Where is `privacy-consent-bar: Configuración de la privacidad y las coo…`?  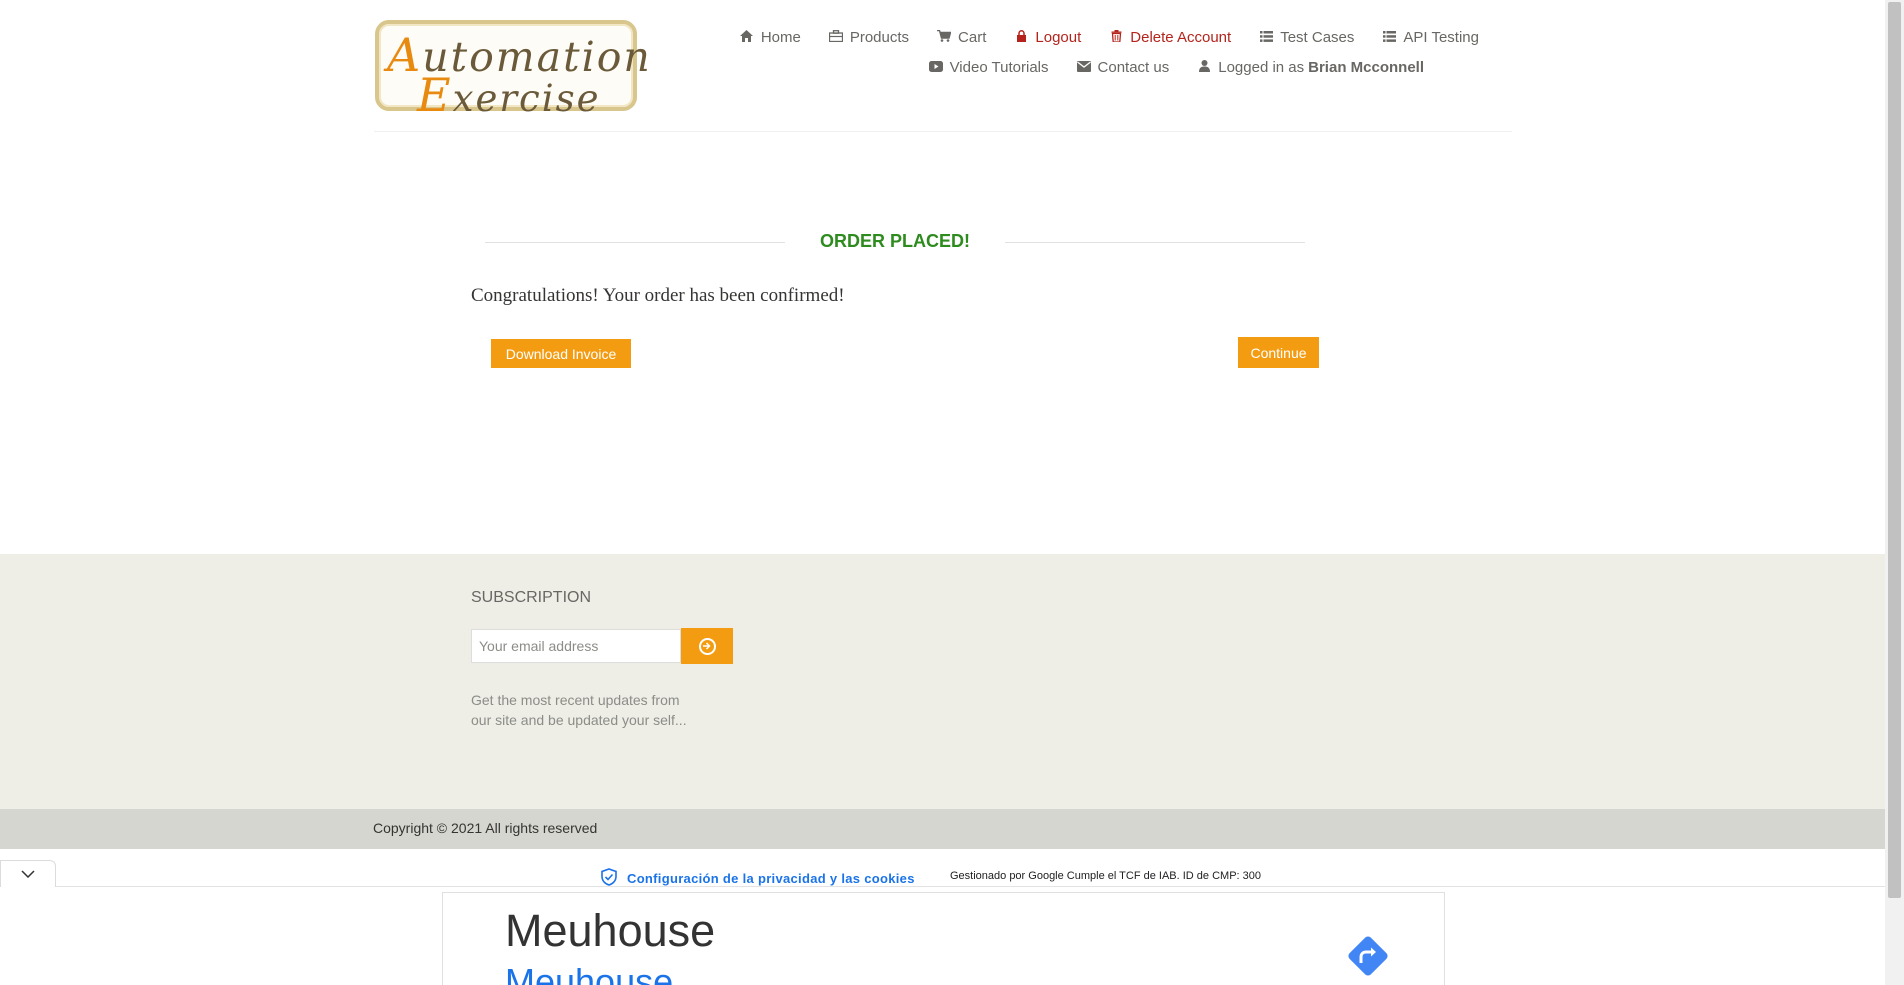
privacy-consent-bar: Configuración de la privacidad y las coo… is located at coordinates (942, 870).